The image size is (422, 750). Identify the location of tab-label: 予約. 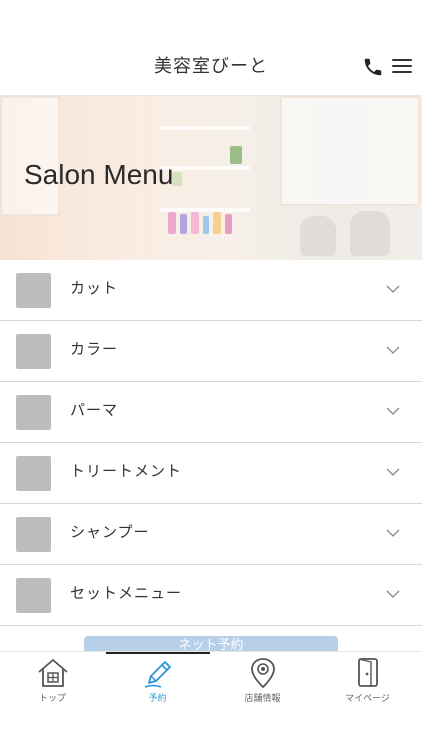
(157, 699).